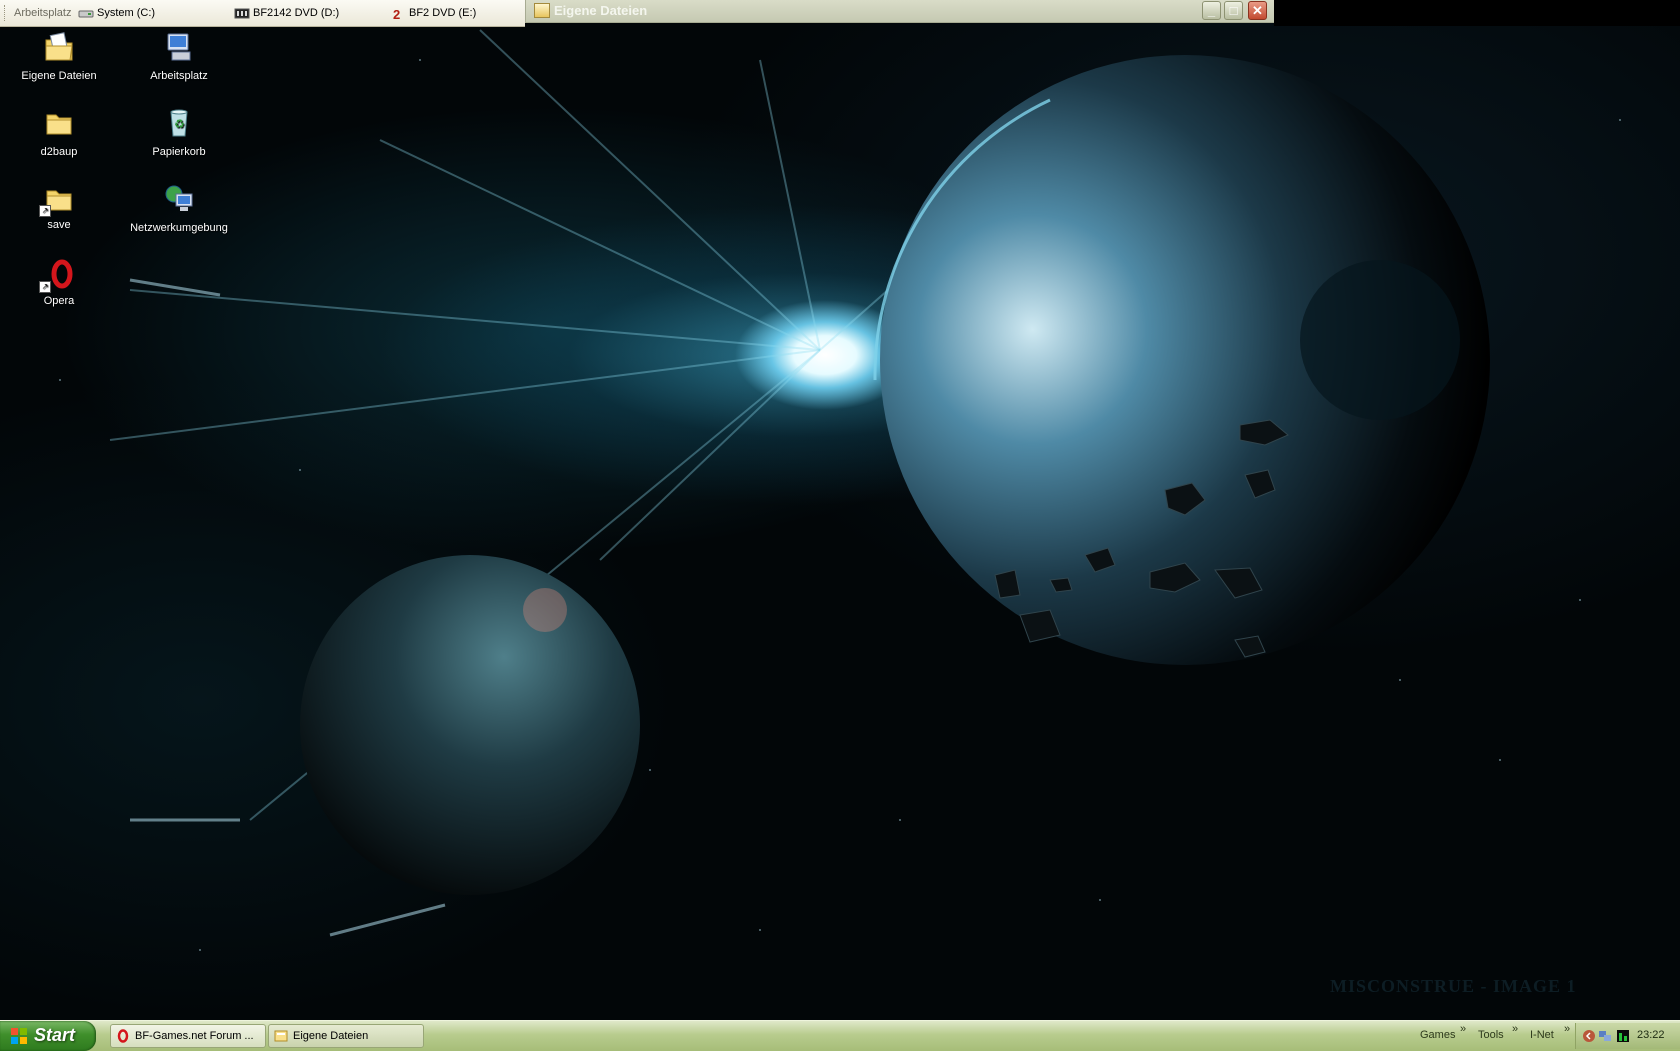  I want to click on drive-bf2-e: 2 BF2 DVD (E:), so click(433, 13).